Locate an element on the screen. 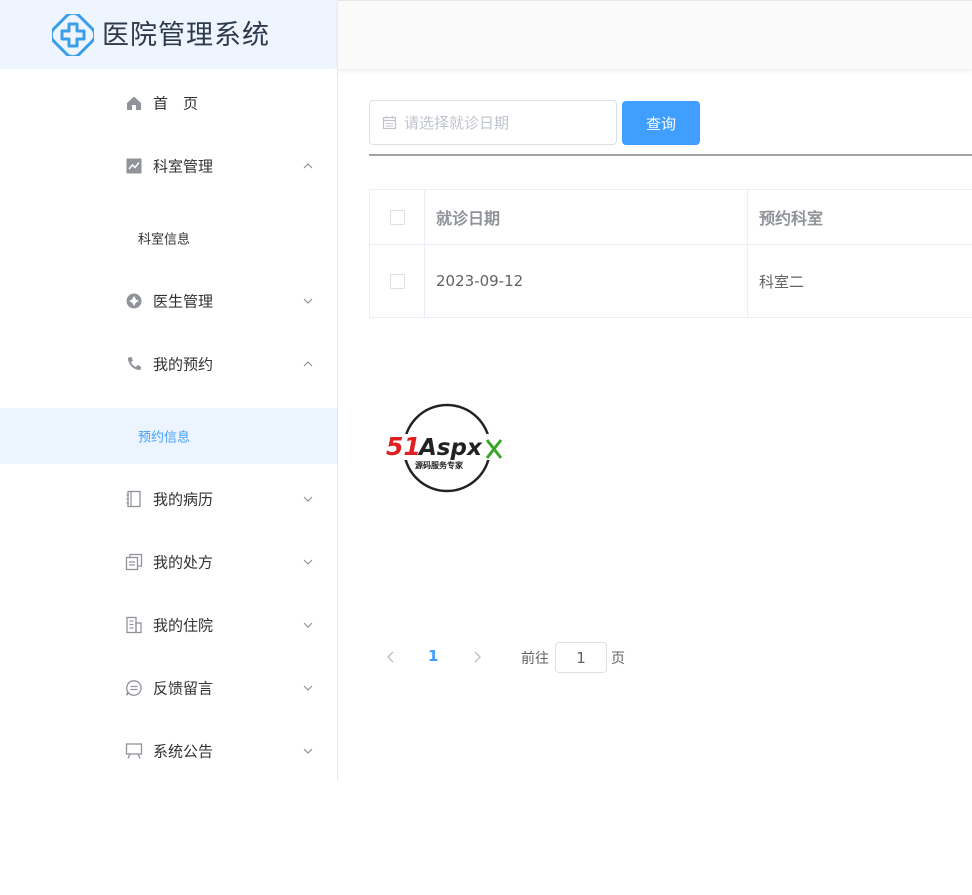 The width and height of the screenshot is (972, 895). sidebar-subitem-department-info: 科室信息 is located at coordinates (168, 238).